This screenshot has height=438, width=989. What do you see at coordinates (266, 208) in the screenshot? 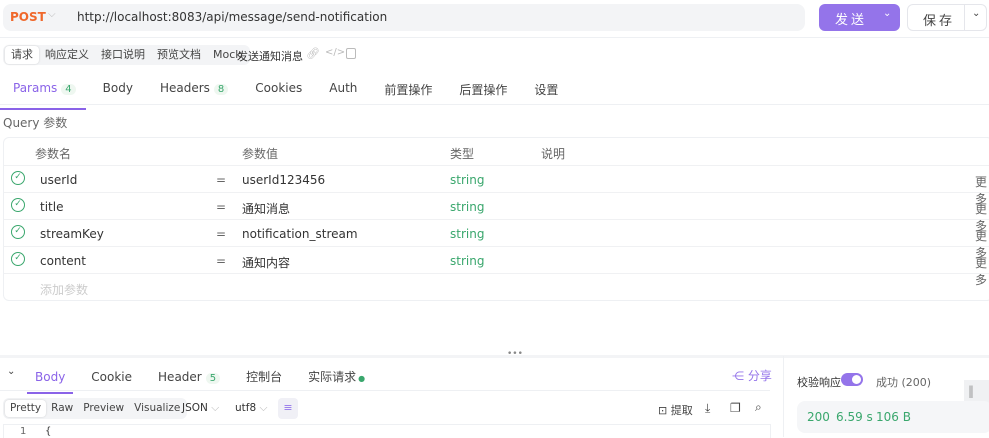
I see `param-value: 通知消息` at bounding box center [266, 208].